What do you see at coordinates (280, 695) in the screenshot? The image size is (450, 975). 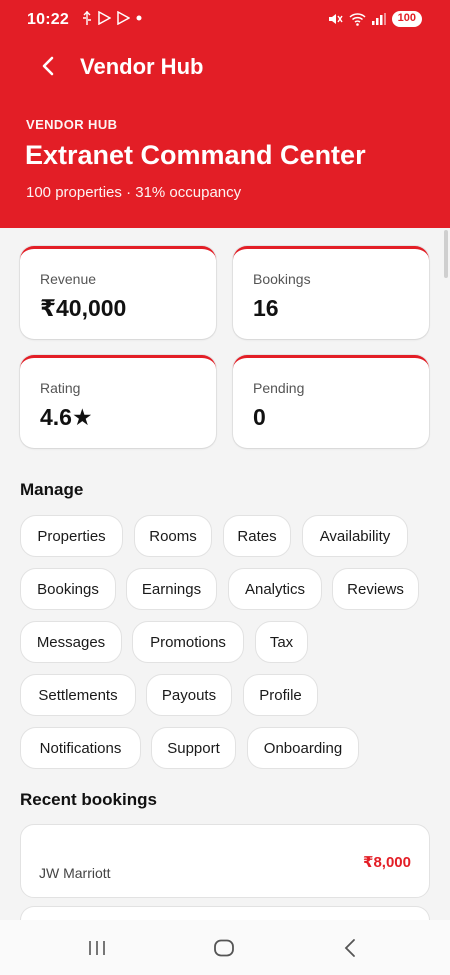 I see `manage-chip-profile: Profile` at bounding box center [280, 695].